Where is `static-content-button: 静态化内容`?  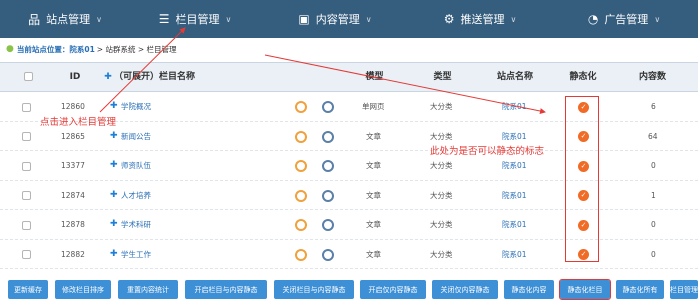
static-content-button: 静态化内容 is located at coordinates (529, 289).